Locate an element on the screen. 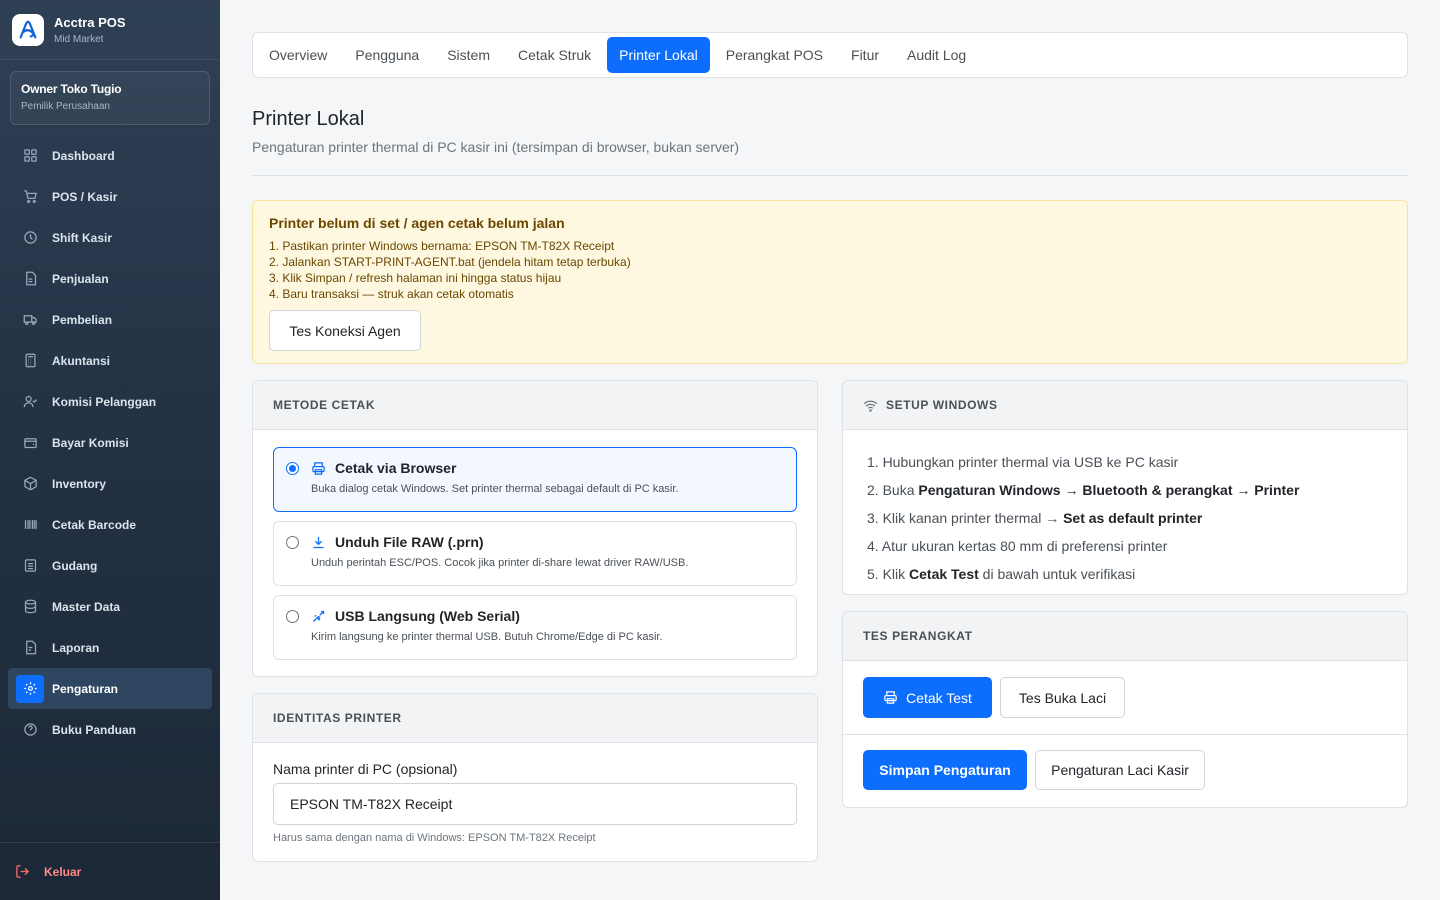 This screenshot has height=900, width=1440. sidebar-item-label: Buku Panduan is located at coordinates (94, 729).